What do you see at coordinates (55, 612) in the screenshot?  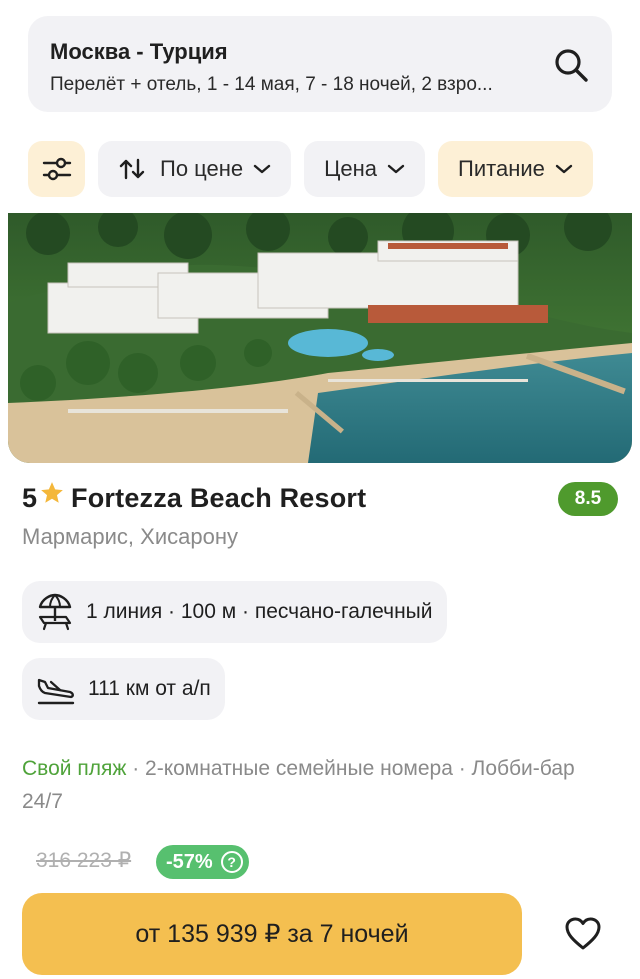 I see `beach-umbrella-icon` at bounding box center [55, 612].